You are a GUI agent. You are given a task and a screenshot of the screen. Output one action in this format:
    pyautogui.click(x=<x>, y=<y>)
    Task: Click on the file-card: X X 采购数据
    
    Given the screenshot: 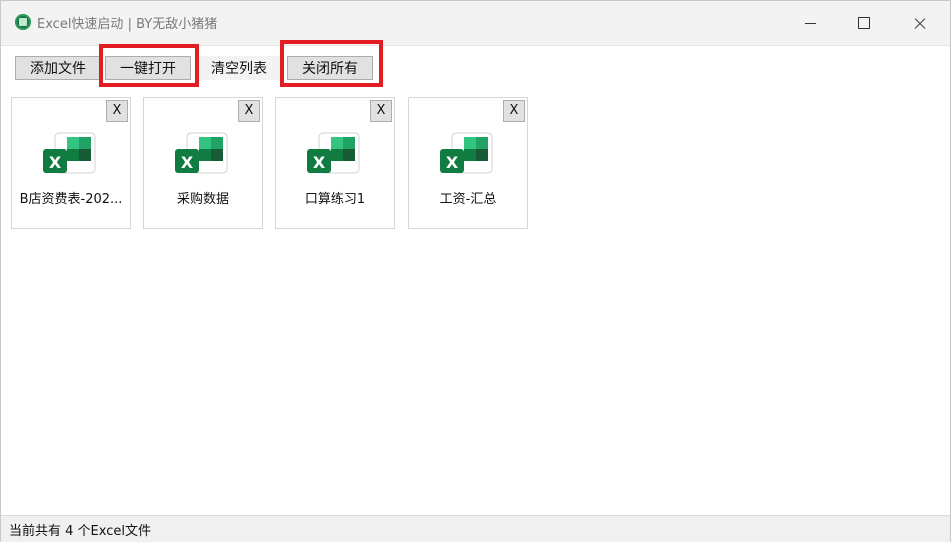 What is the action you would take?
    pyautogui.click(x=203, y=163)
    